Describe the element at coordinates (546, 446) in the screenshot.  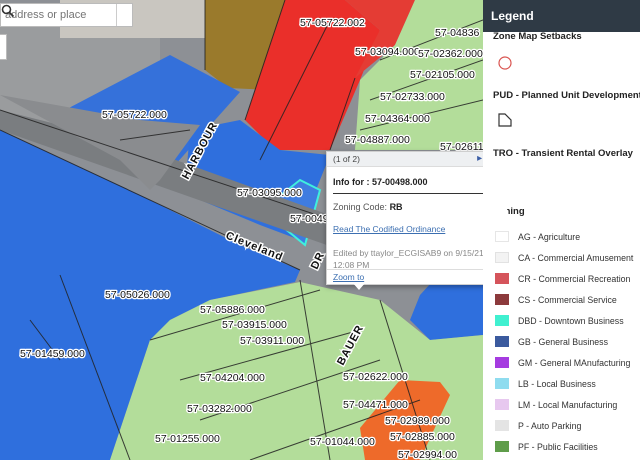
I see `legend-item: PF - Public Facilities` at that location.